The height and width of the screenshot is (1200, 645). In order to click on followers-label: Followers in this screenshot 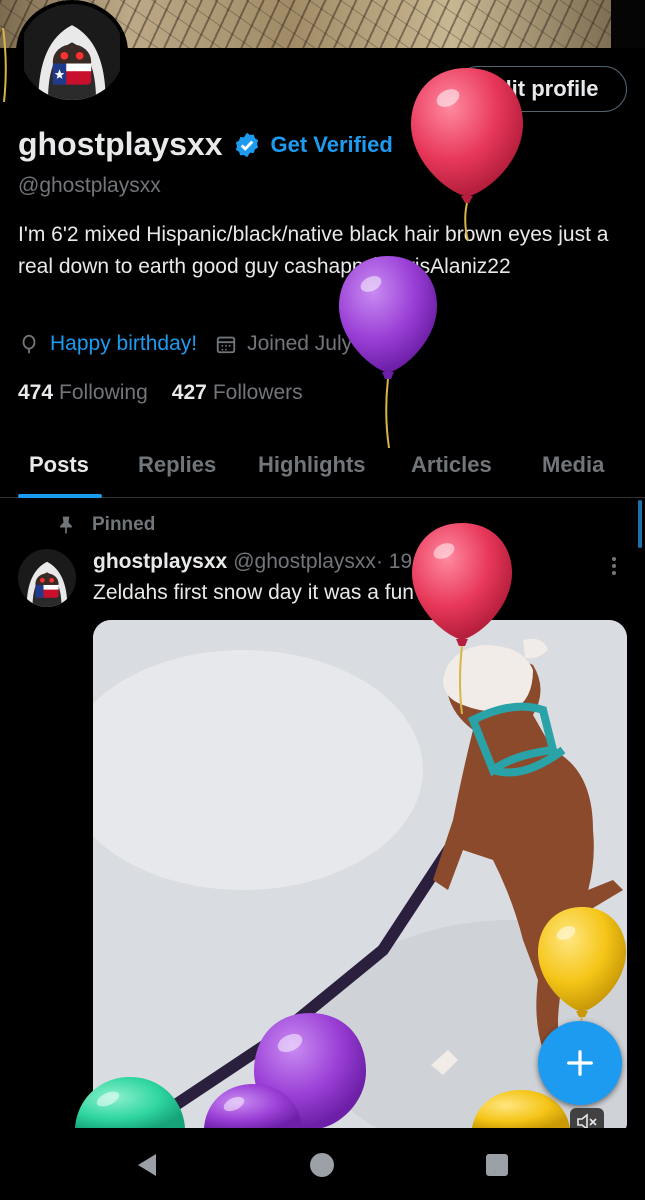, I will do `click(257, 392)`.